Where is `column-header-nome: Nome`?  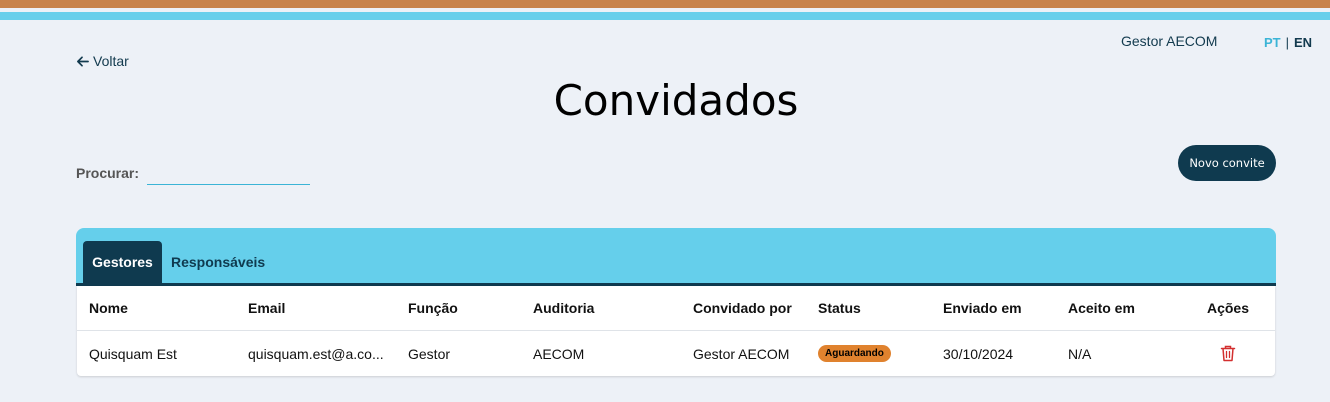 column-header-nome: Nome is located at coordinates (108, 308).